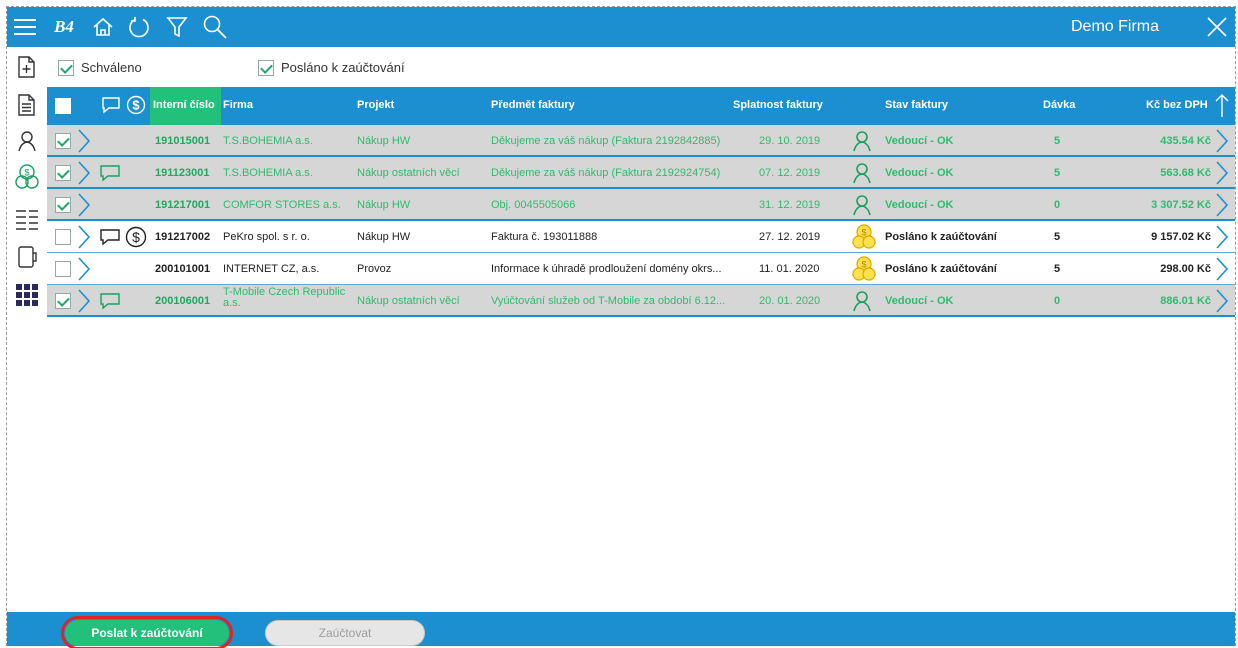 Image resolution: width=1238 pixels, height=648 pixels. I want to click on schvaleno-label: Schváleno, so click(111, 67).